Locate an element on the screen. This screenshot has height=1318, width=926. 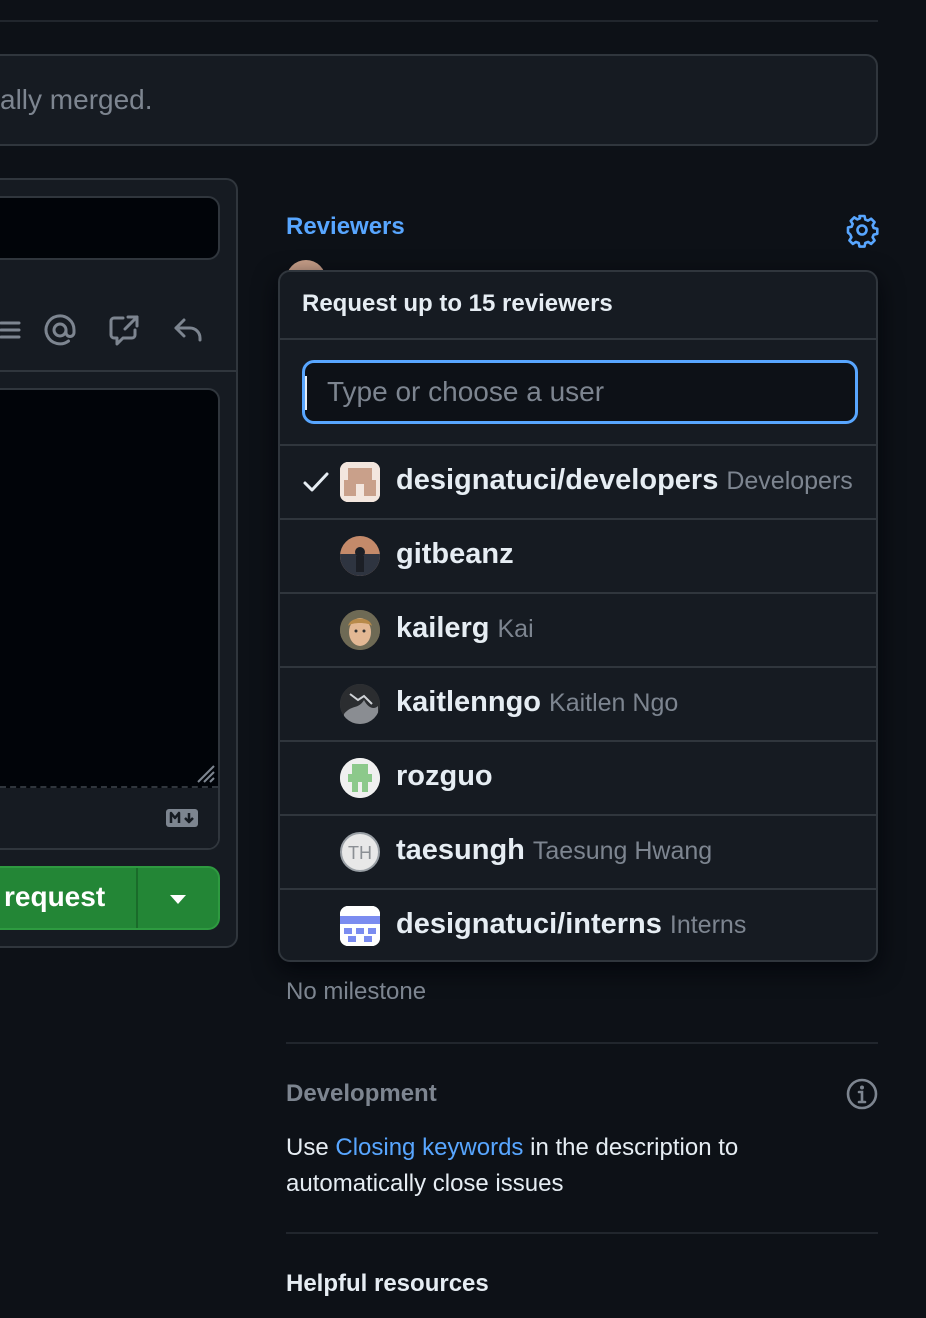
closing-keywords-link: Closing keywords is located at coordinates (429, 1147).